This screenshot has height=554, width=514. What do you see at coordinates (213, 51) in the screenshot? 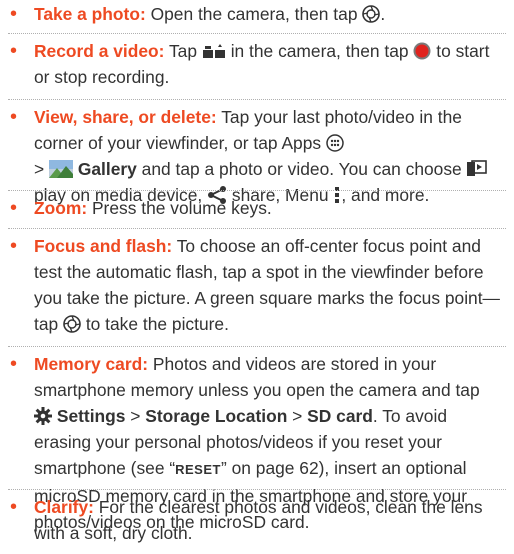
I see `camera-switch-icon` at bounding box center [213, 51].